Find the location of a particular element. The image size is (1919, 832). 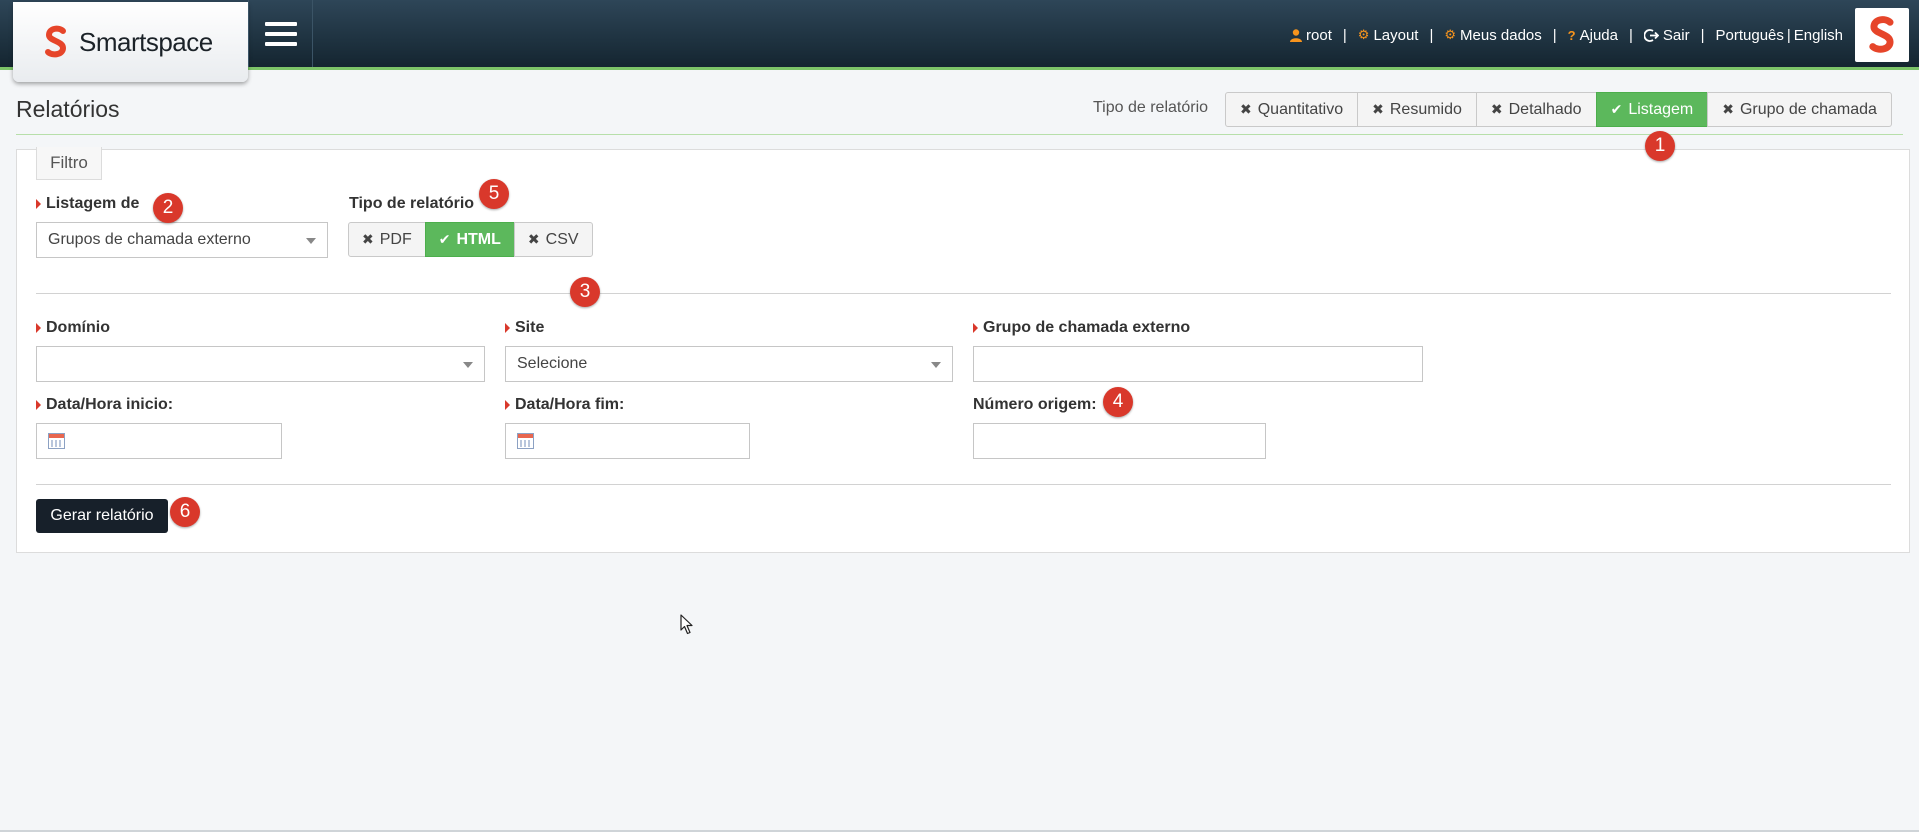

cogs-icon: ⚙ is located at coordinates (1363, 34).